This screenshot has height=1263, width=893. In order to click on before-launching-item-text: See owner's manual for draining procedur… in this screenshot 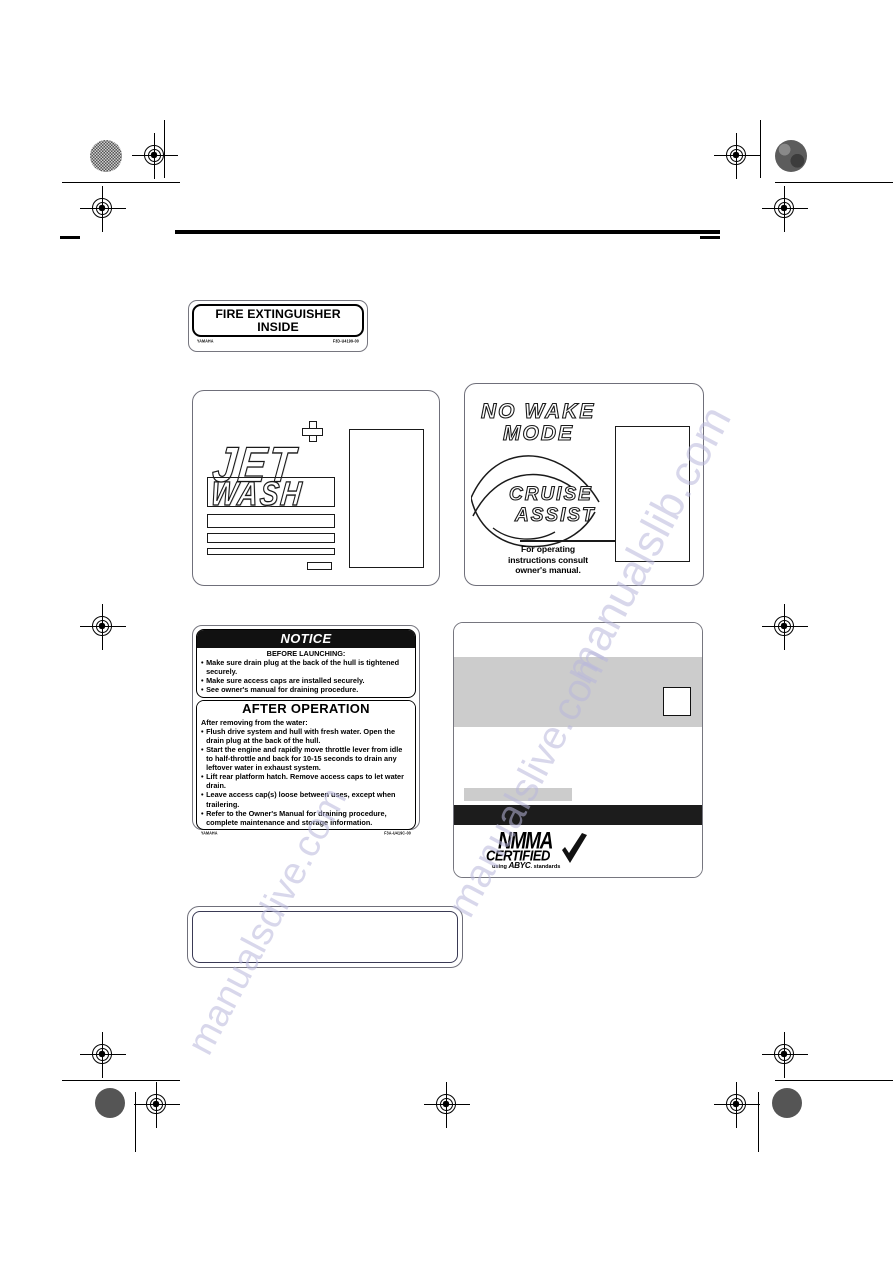, I will do `click(282, 690)`.